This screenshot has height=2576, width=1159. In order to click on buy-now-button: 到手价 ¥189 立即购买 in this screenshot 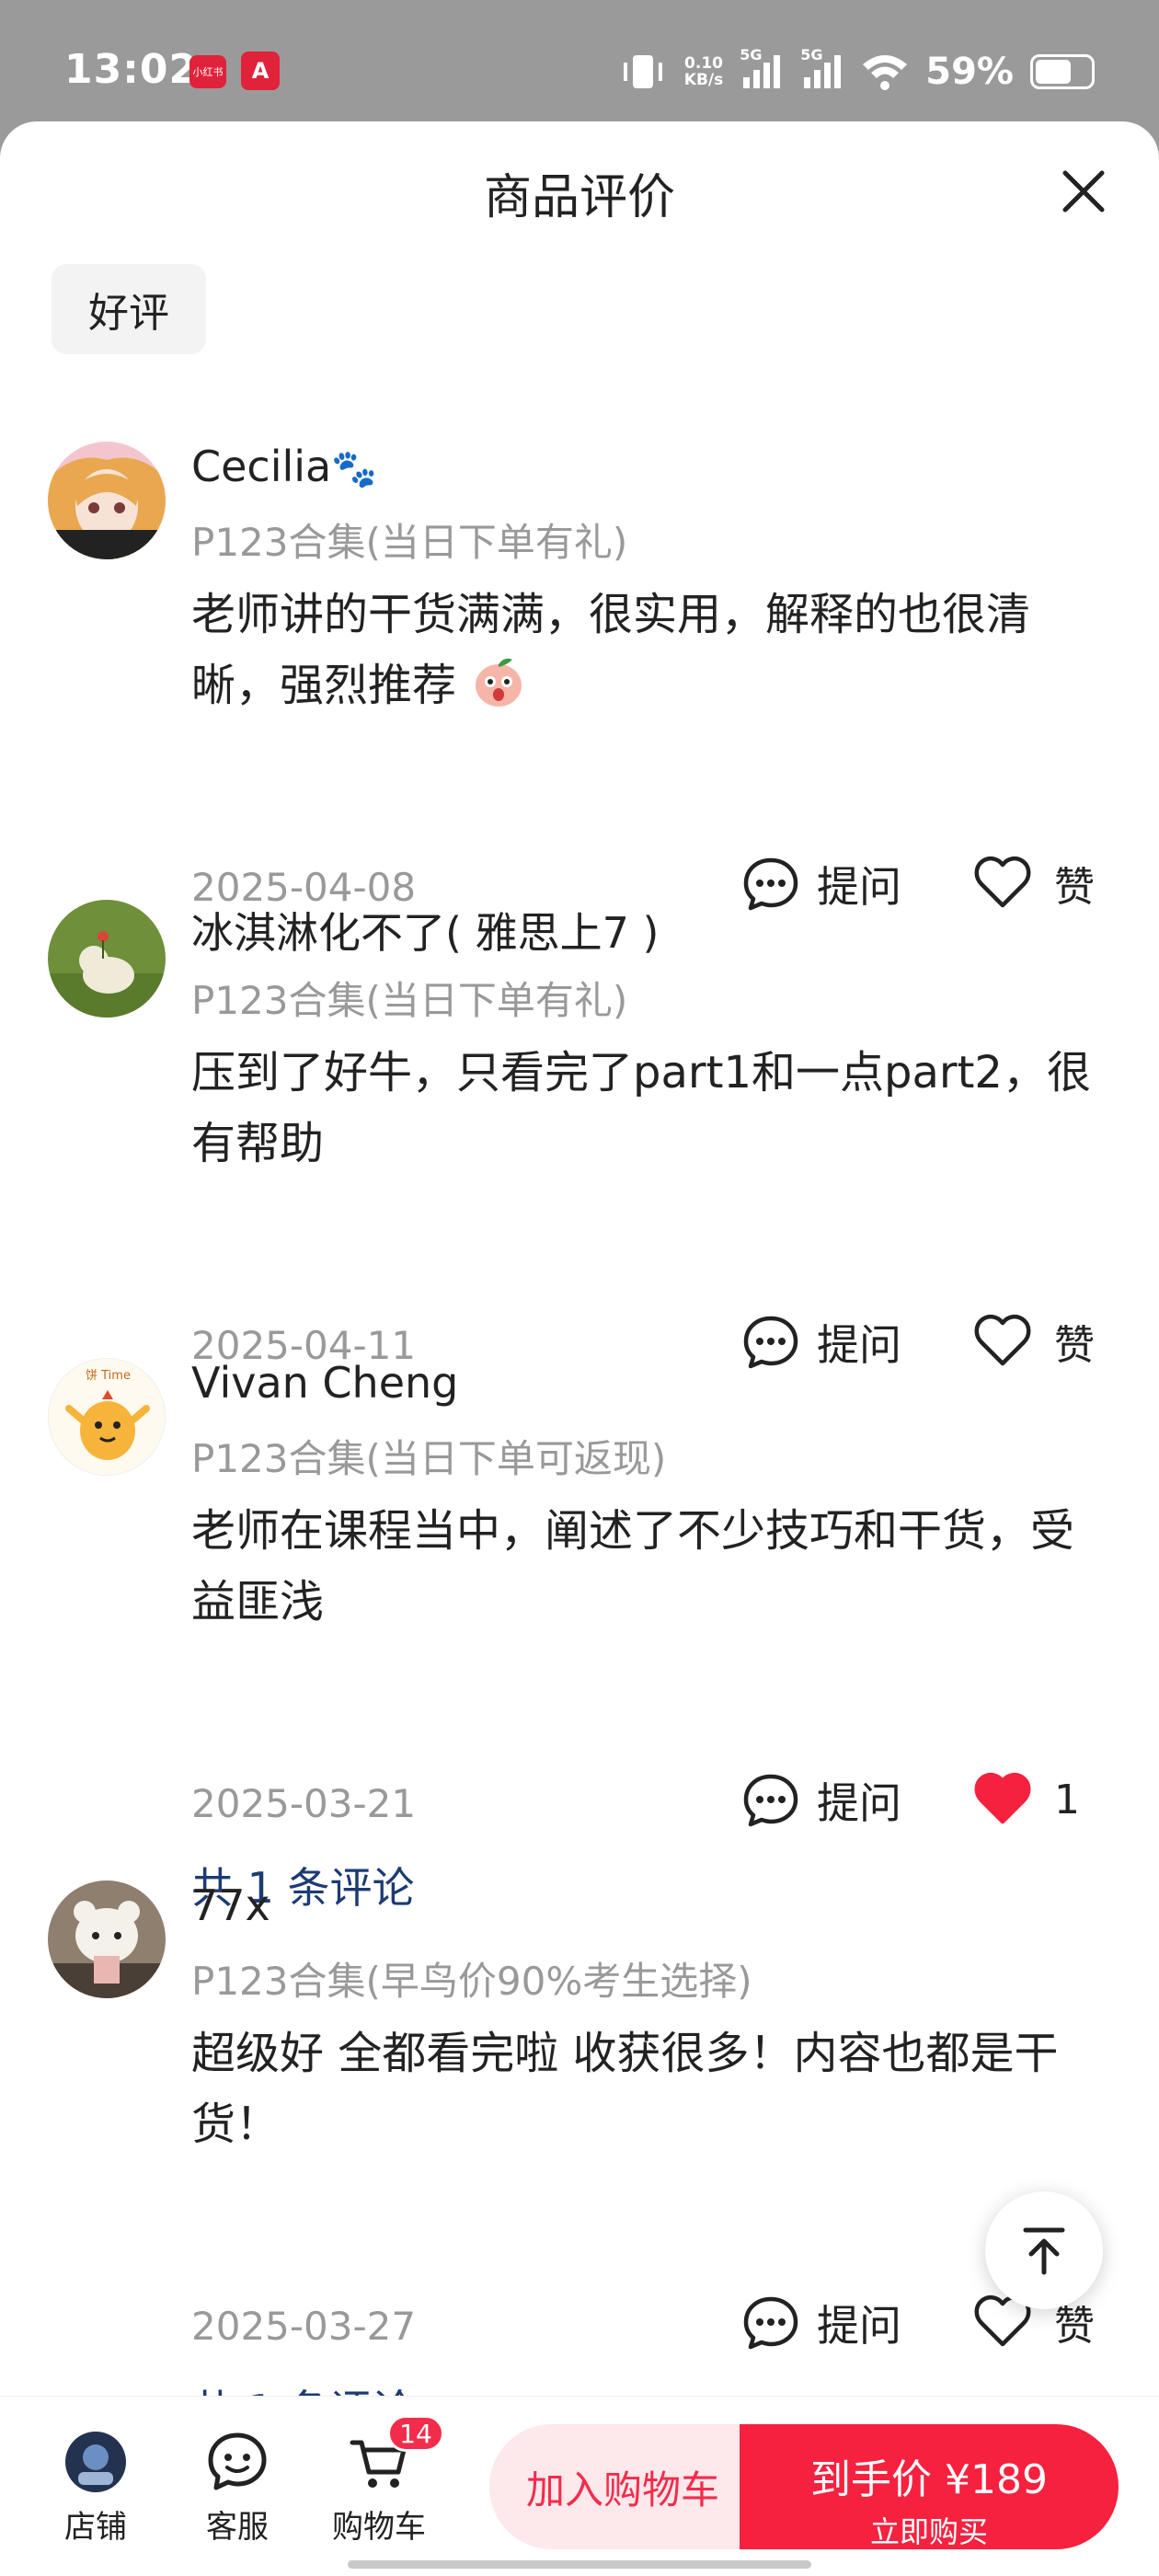, I will do `click(929, 2486)`.